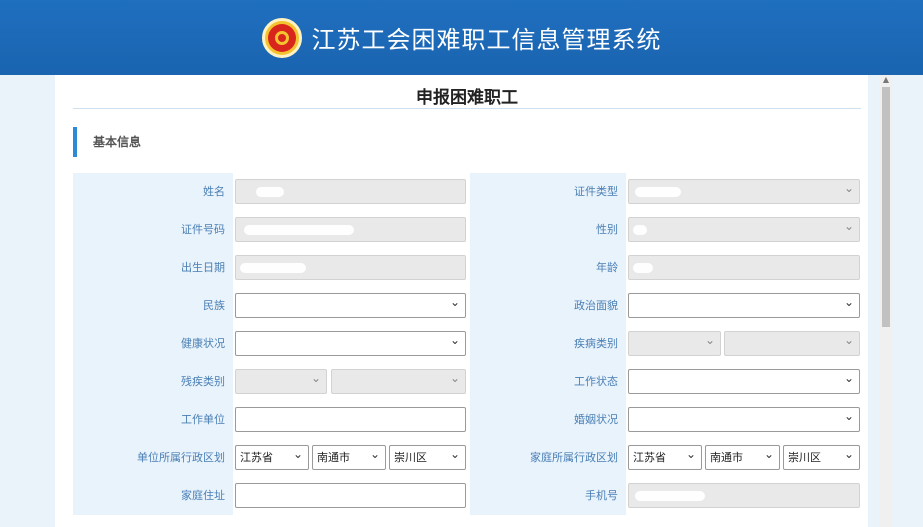 This screenshot has width=923, height=527. Describe the element at coordinates (886, 207) in the screenshot. I see `scroll-thumb` at that location.